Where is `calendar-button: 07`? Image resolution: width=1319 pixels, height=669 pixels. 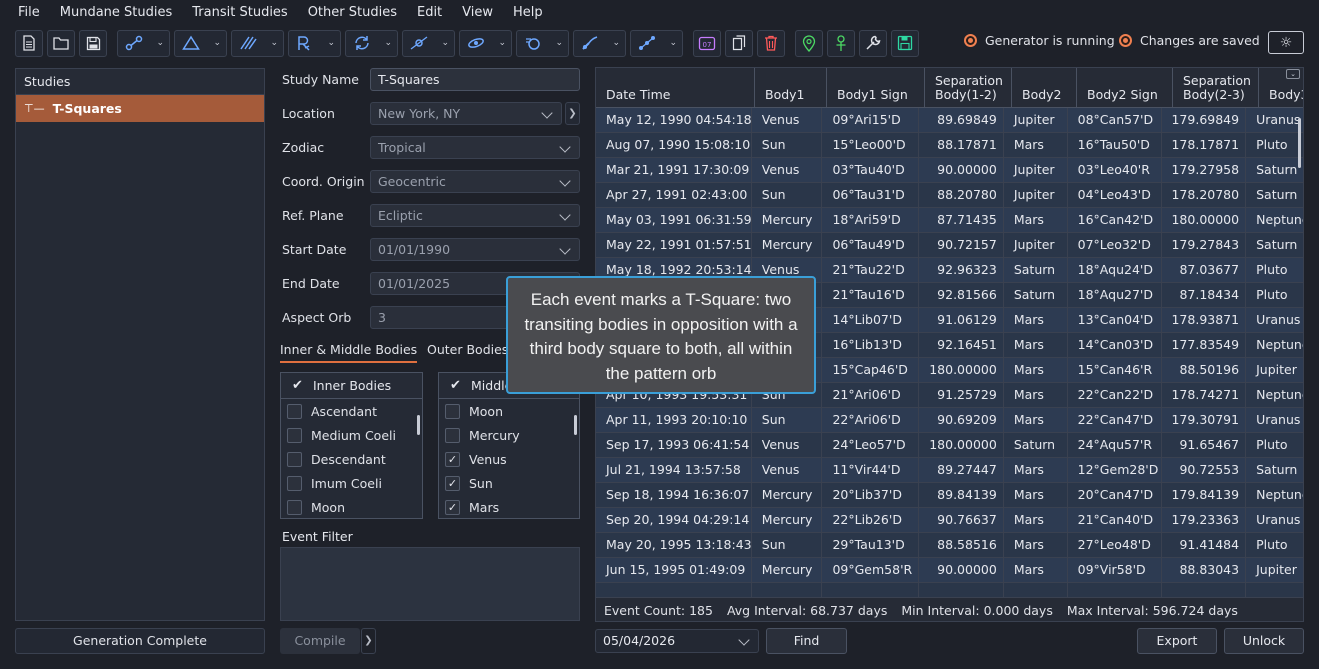 calendar-button: 07 is located at coordinates (707, 43).